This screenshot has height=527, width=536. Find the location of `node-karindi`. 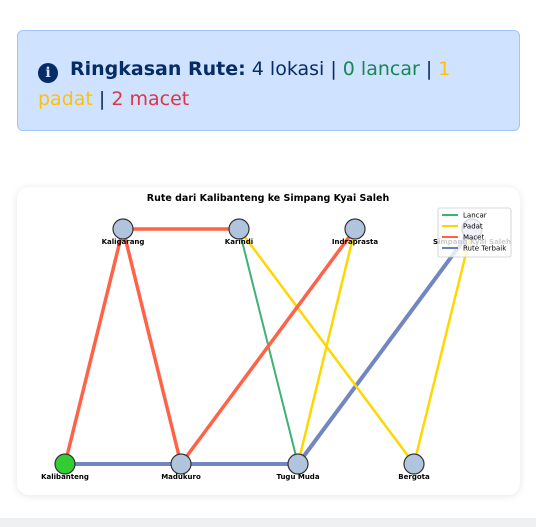

node-karindi is located at coordinates (239, 229).